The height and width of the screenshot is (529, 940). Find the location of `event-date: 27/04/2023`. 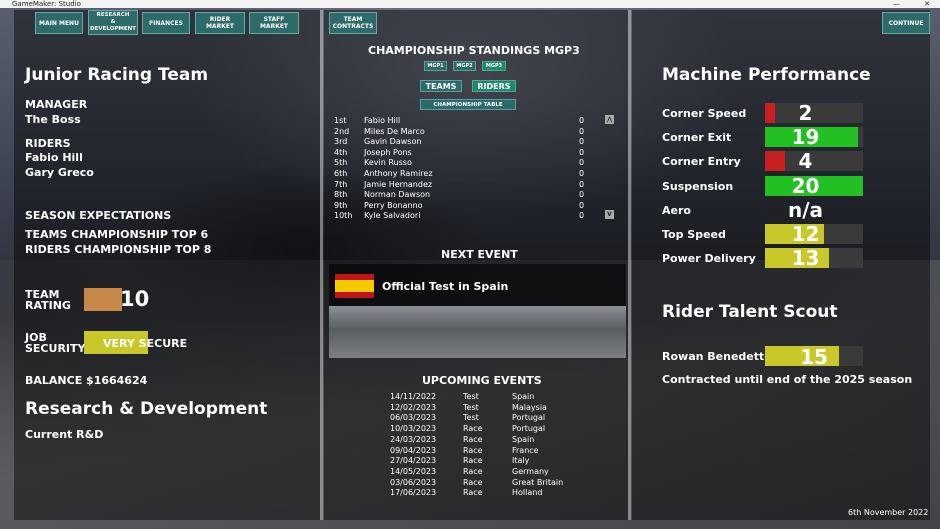

event-date: 27/04/2023 is located at coordinates (413, 461).